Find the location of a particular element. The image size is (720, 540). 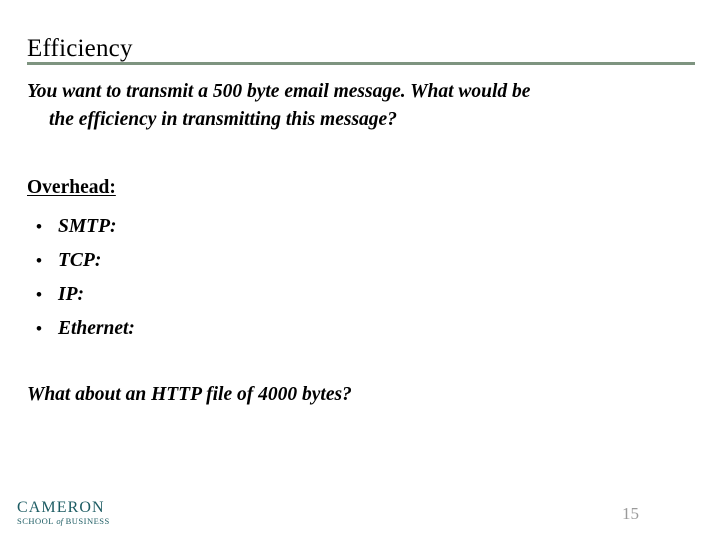

list-item: • TCP: is located at coordinates (81, 261).